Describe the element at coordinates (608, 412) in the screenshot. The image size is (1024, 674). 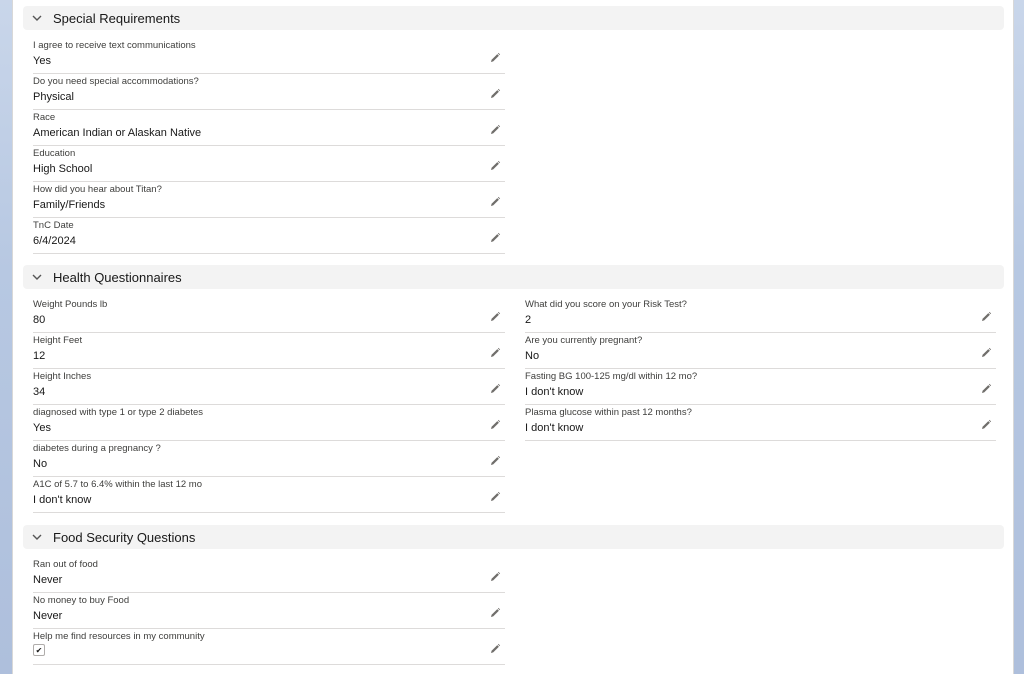
I see `field-label: Plasma glucose within past 12 months?` at that location.